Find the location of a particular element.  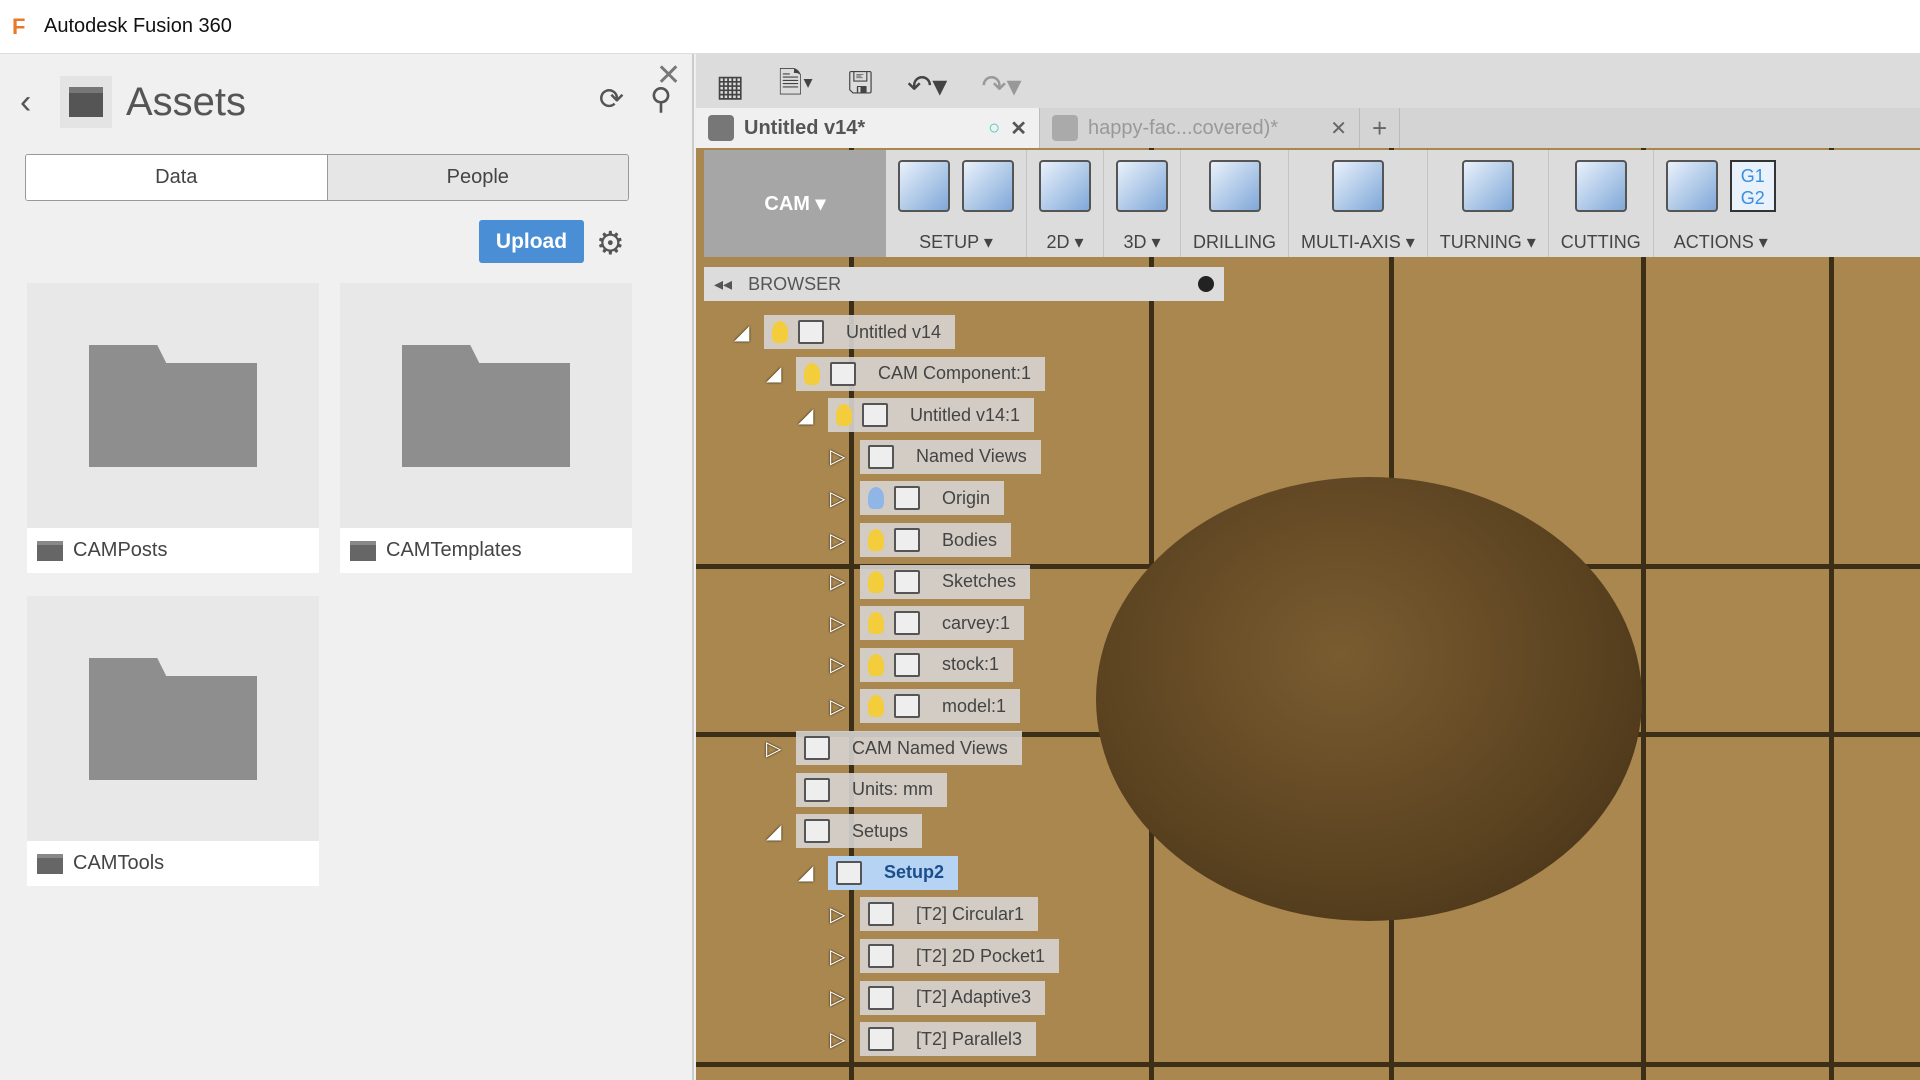

doc-tab-active: Untitled v14* ○ ✕ is located at coordinates (868, 128).